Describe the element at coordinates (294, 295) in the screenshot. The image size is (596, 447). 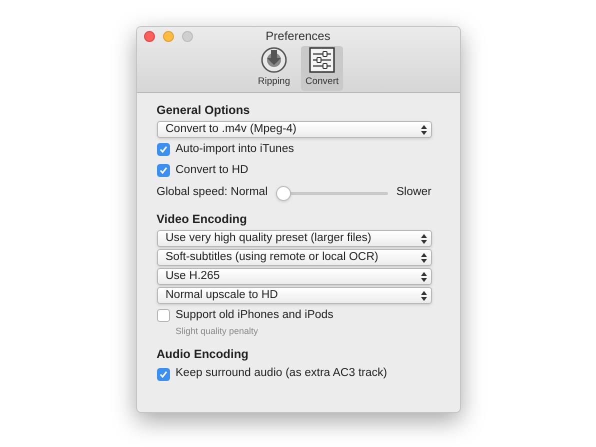
I see `popup-menu: Normal upscale to HD` at that location.